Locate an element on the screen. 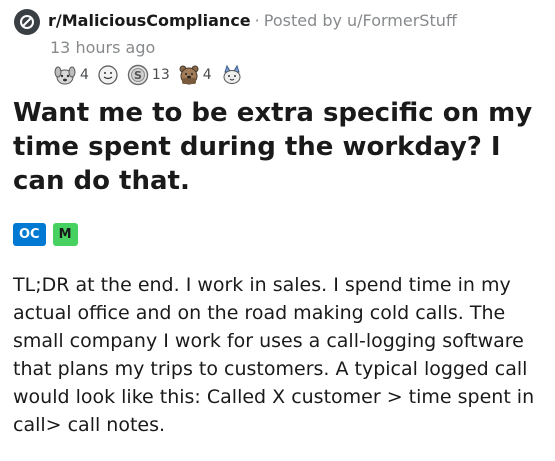 The width and height of the screenshot is (555, 461). dog-award-icon is located at coordinates (65, 75).